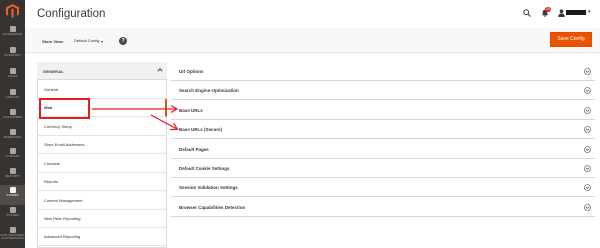 The width and height of the screenshot is (600, 248). Describe the element at coordinates (62, 236) in the screenshot. I see `tab-label: Advanced Reporting` at that location.